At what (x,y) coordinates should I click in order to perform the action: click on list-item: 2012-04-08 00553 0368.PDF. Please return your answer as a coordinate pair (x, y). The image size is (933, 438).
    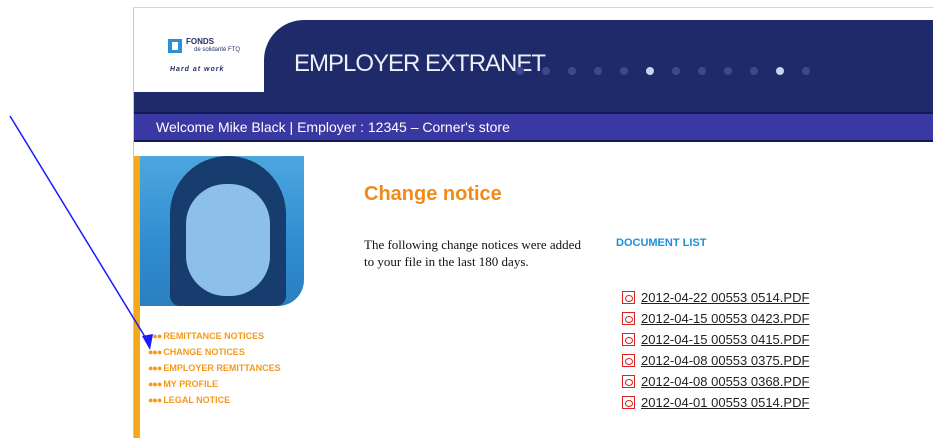
    Looking at the image, I should click on (715, 381).